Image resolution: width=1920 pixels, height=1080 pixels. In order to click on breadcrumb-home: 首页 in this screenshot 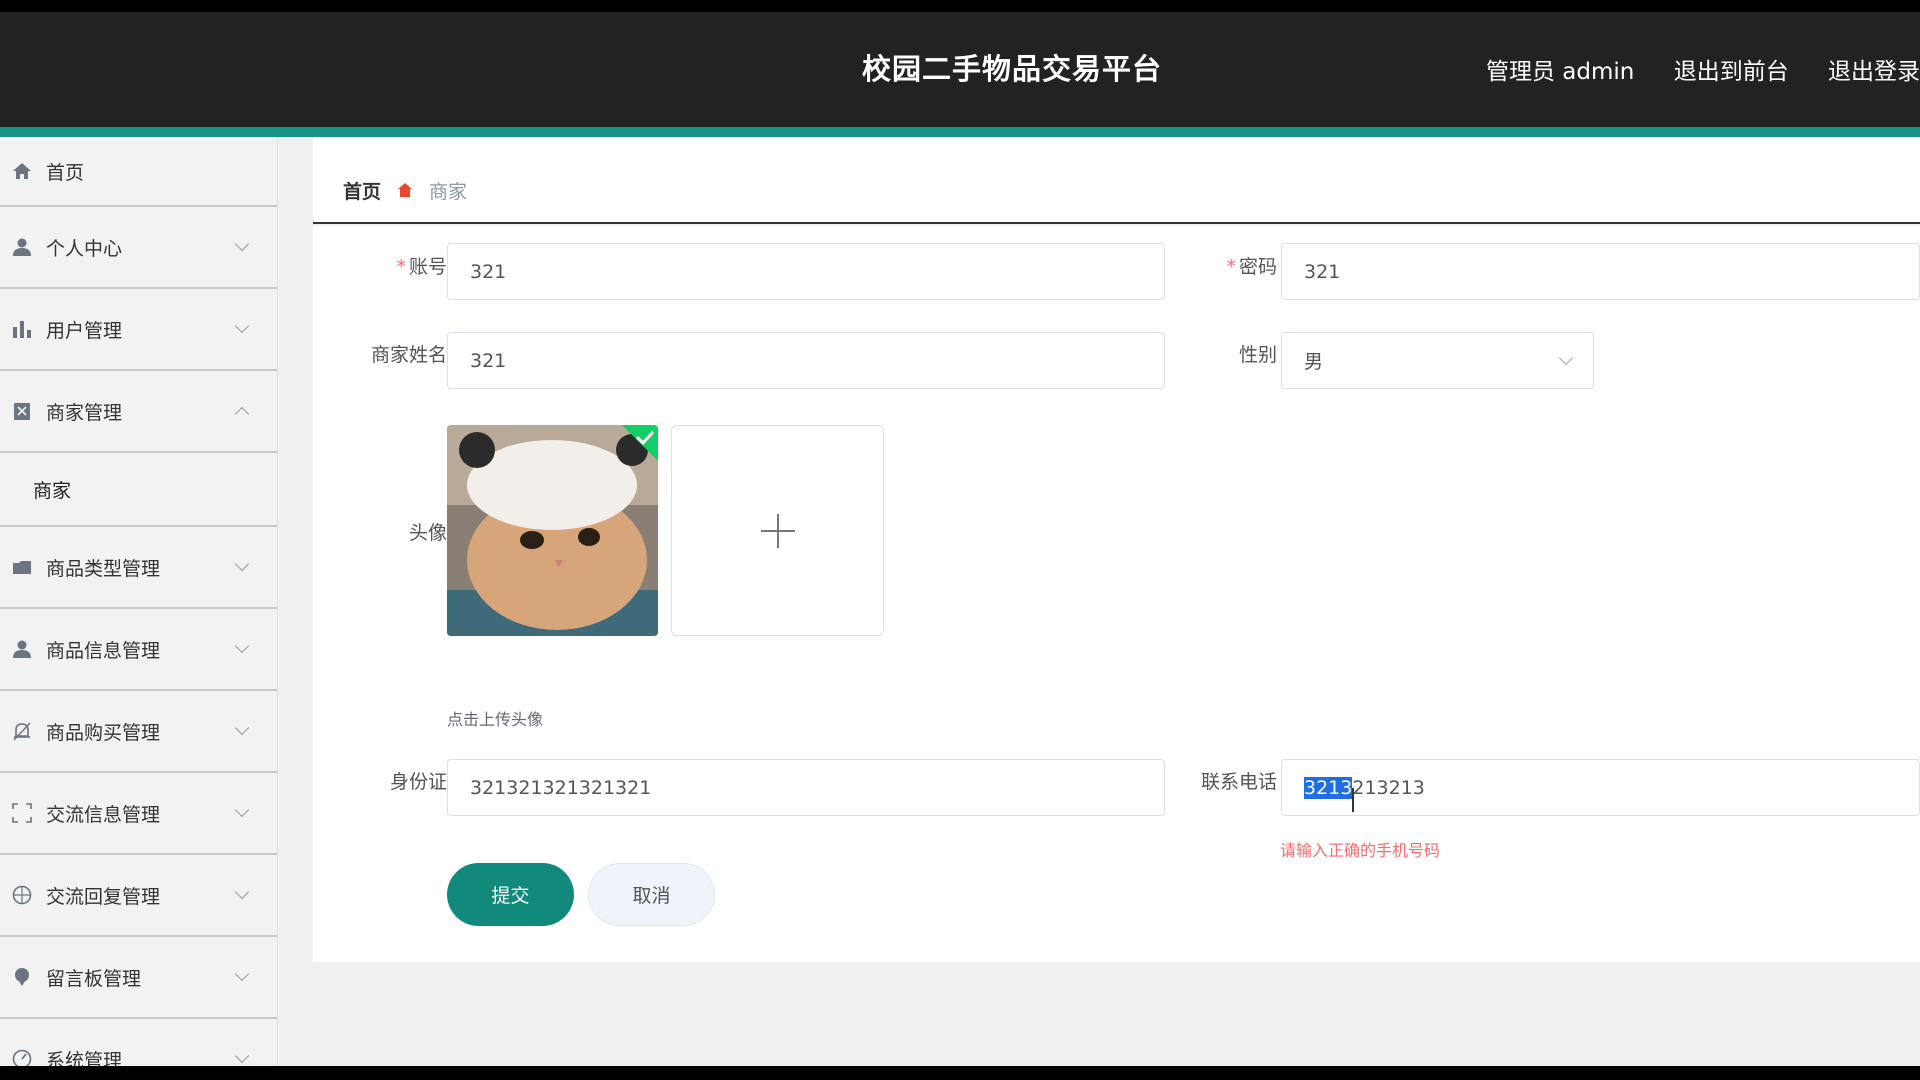, I will do `click(362, 190)`.